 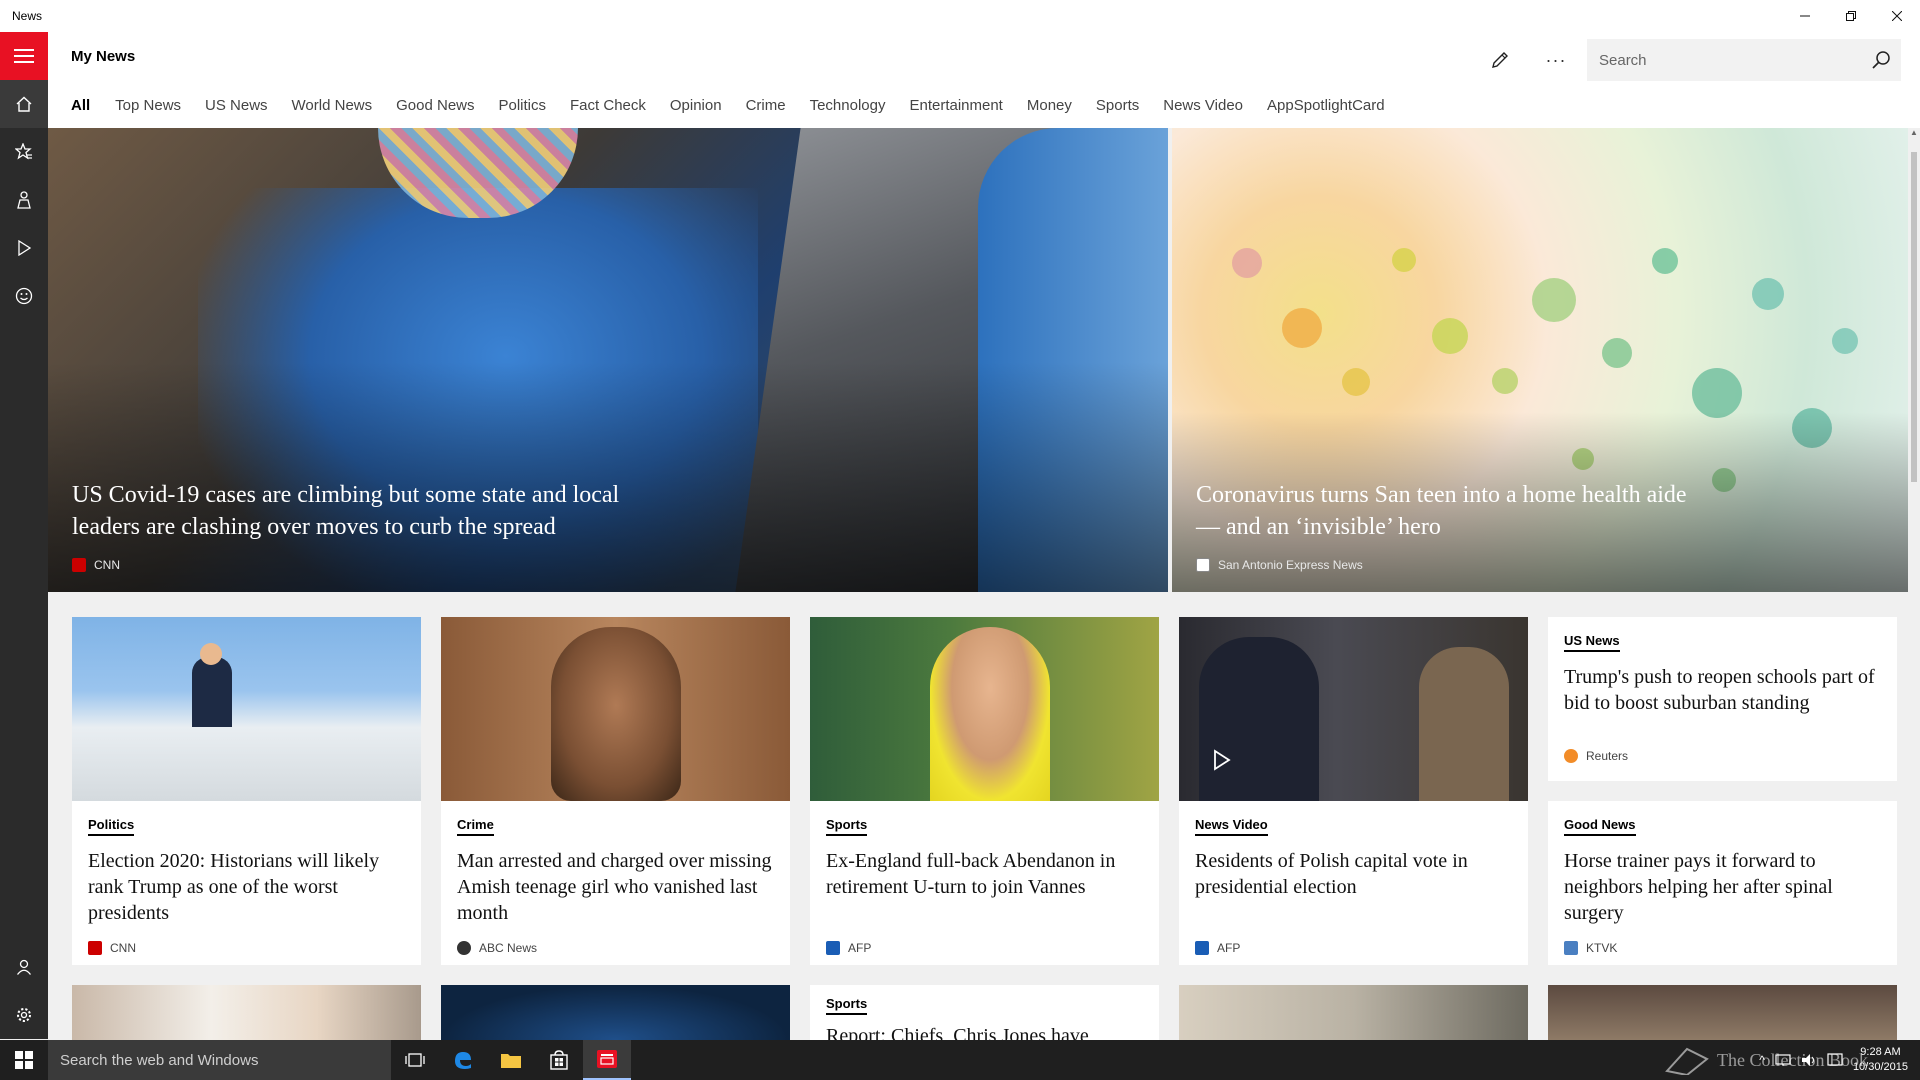 What do you see at coordinates (1231, 826) in the screenshot?
I see `story-category: News Video` at bounding box center [1231, 826].